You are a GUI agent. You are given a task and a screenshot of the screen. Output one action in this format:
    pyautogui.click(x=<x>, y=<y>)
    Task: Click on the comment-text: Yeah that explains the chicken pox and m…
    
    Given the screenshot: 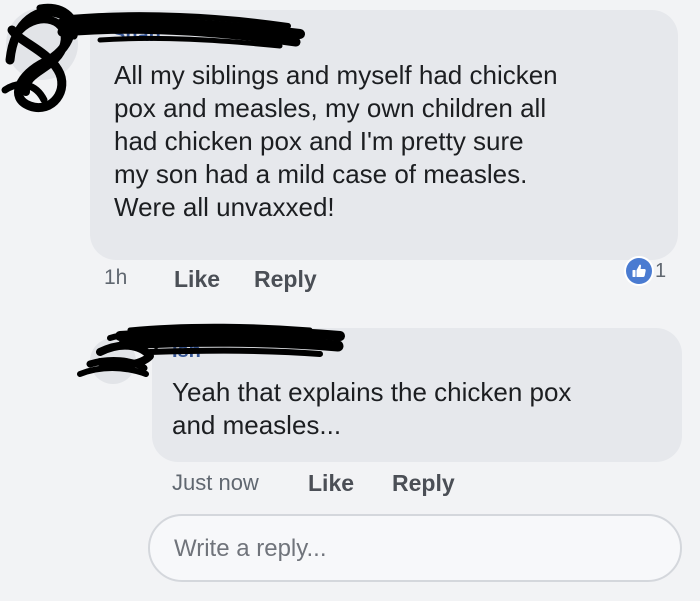 What is the action you would take?
    pyautogui.click(x=372, y=408)
    